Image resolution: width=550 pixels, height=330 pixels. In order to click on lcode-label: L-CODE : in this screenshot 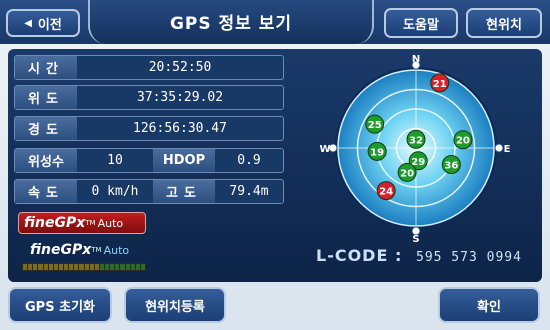, I will do `click(359, 255)`.